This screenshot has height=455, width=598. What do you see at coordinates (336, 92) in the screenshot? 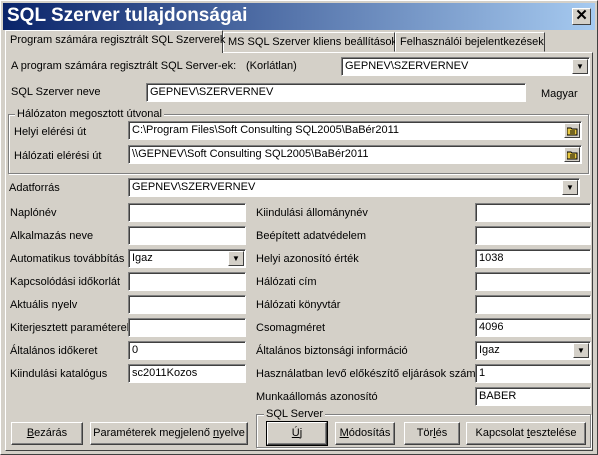
I see `server-name-input: GEPNEV\SZERVERNEV` at bounding box center [336, 92].